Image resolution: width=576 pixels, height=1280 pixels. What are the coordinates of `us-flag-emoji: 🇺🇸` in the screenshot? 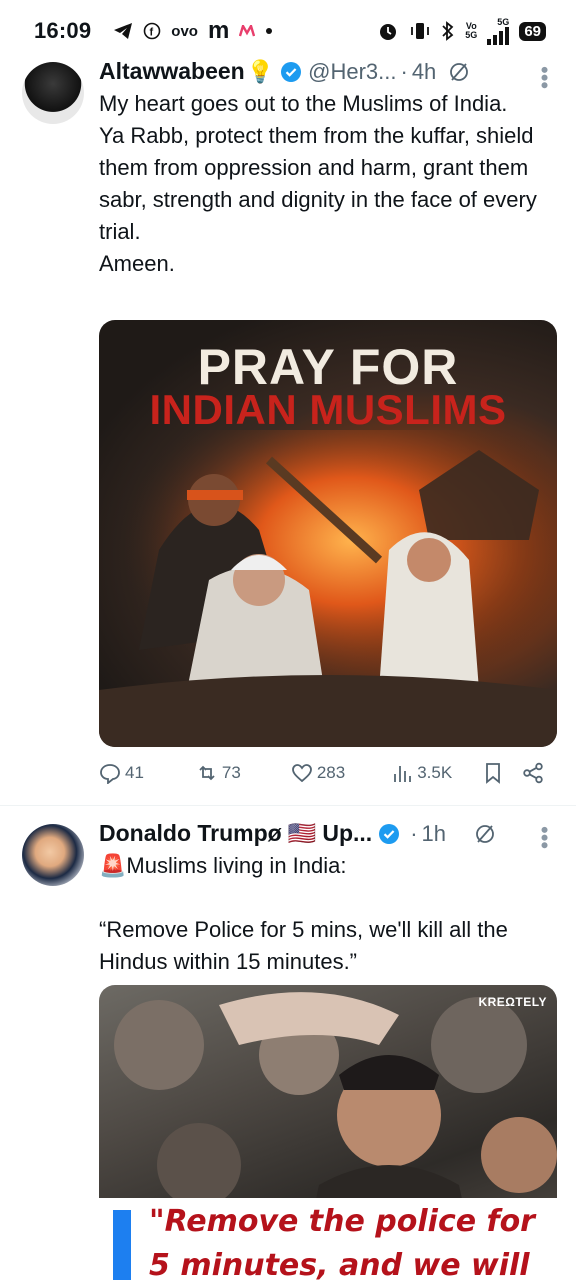 It's located at (302, 833).